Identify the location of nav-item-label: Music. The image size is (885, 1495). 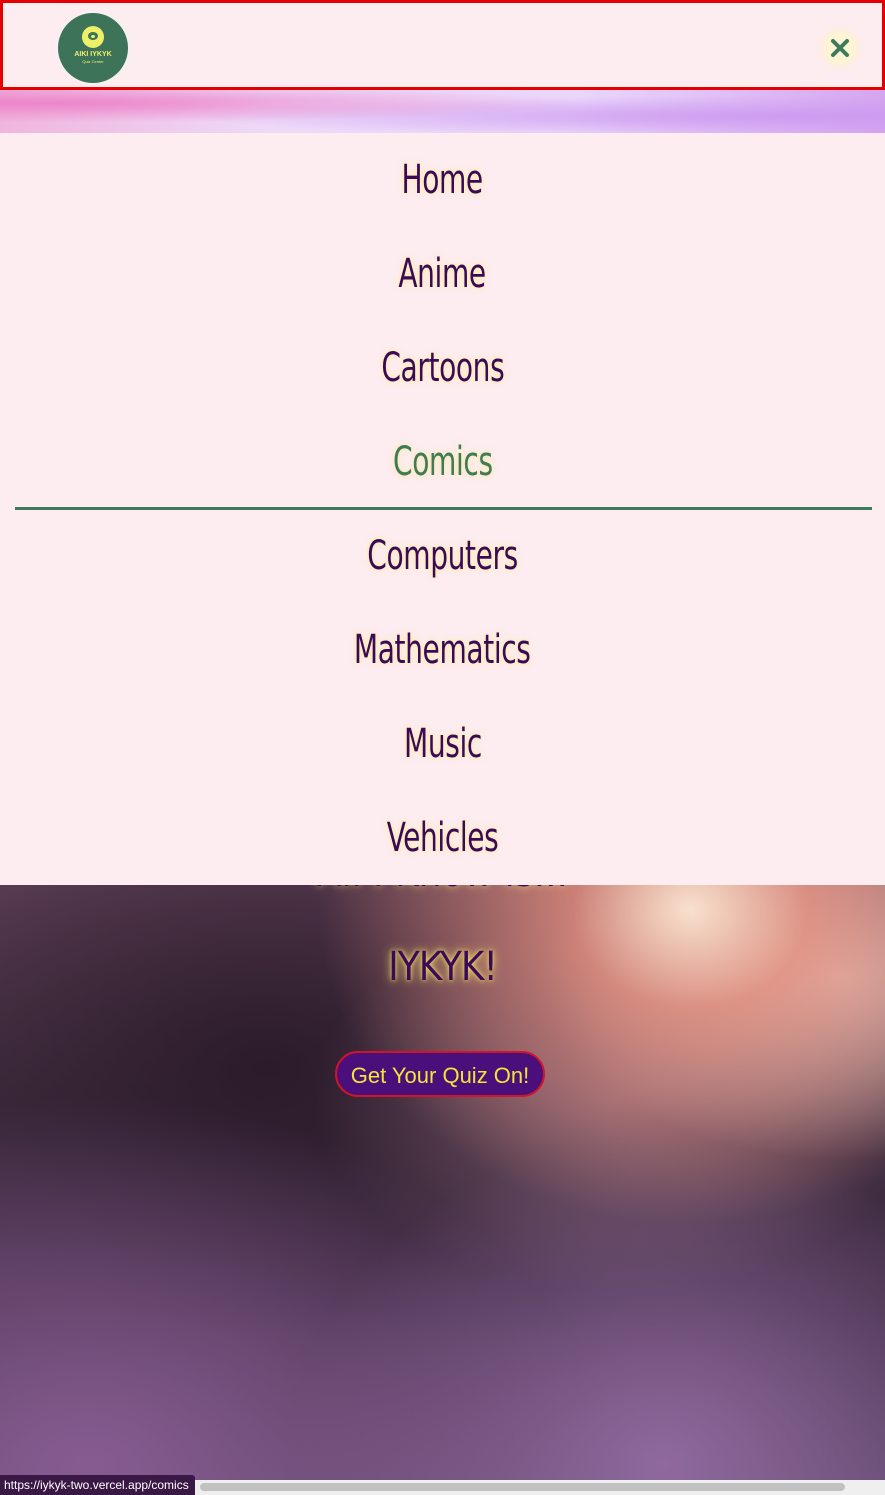
(442, 744).